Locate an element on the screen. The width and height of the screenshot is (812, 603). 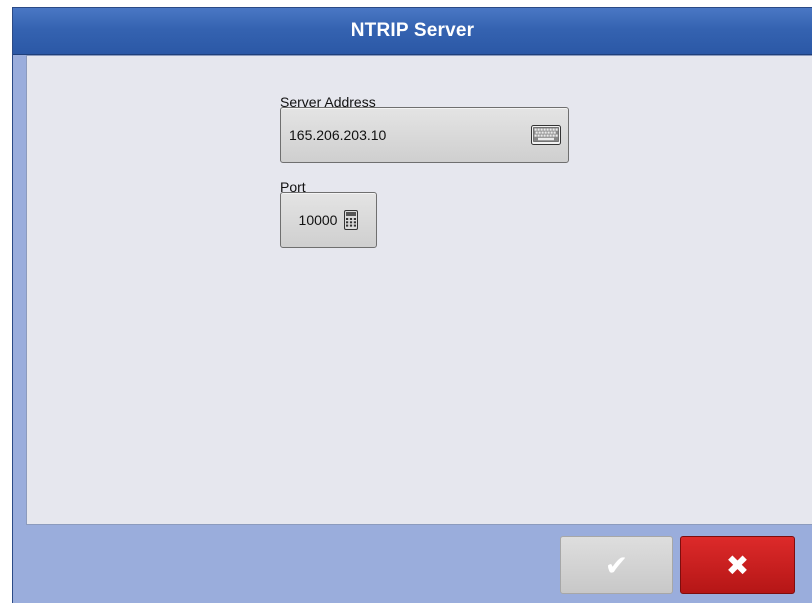
cancel-button: ✖ is located at coordinates (737, 565).